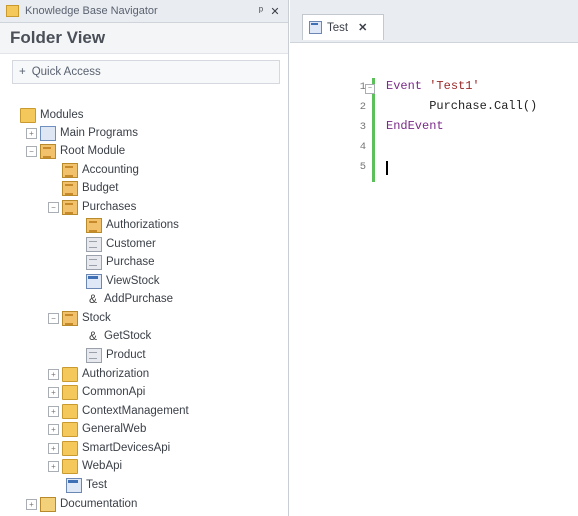  I want to click on fold-toggle-icon: −, so click(370, 89).